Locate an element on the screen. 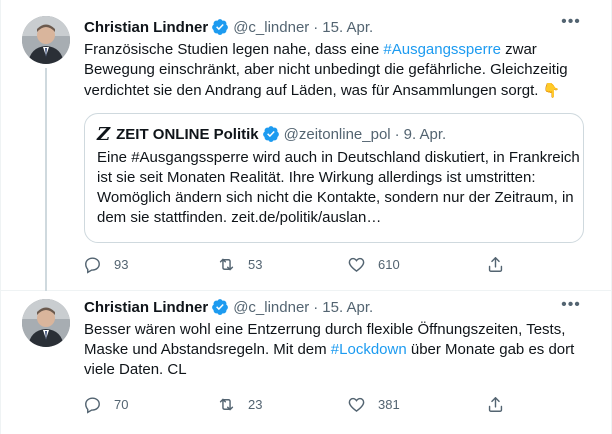 The width and height of the screenshot is (612, 434). reply-count: 93 is located at coordinates (121, 264).